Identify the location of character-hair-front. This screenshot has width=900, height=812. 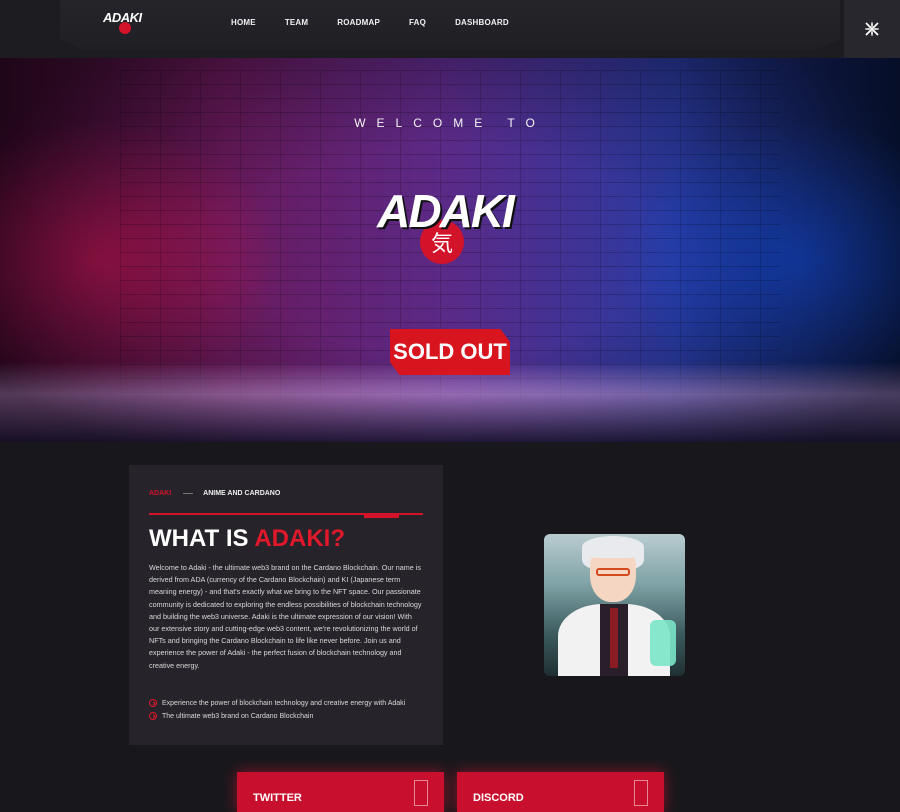
(613, 547).